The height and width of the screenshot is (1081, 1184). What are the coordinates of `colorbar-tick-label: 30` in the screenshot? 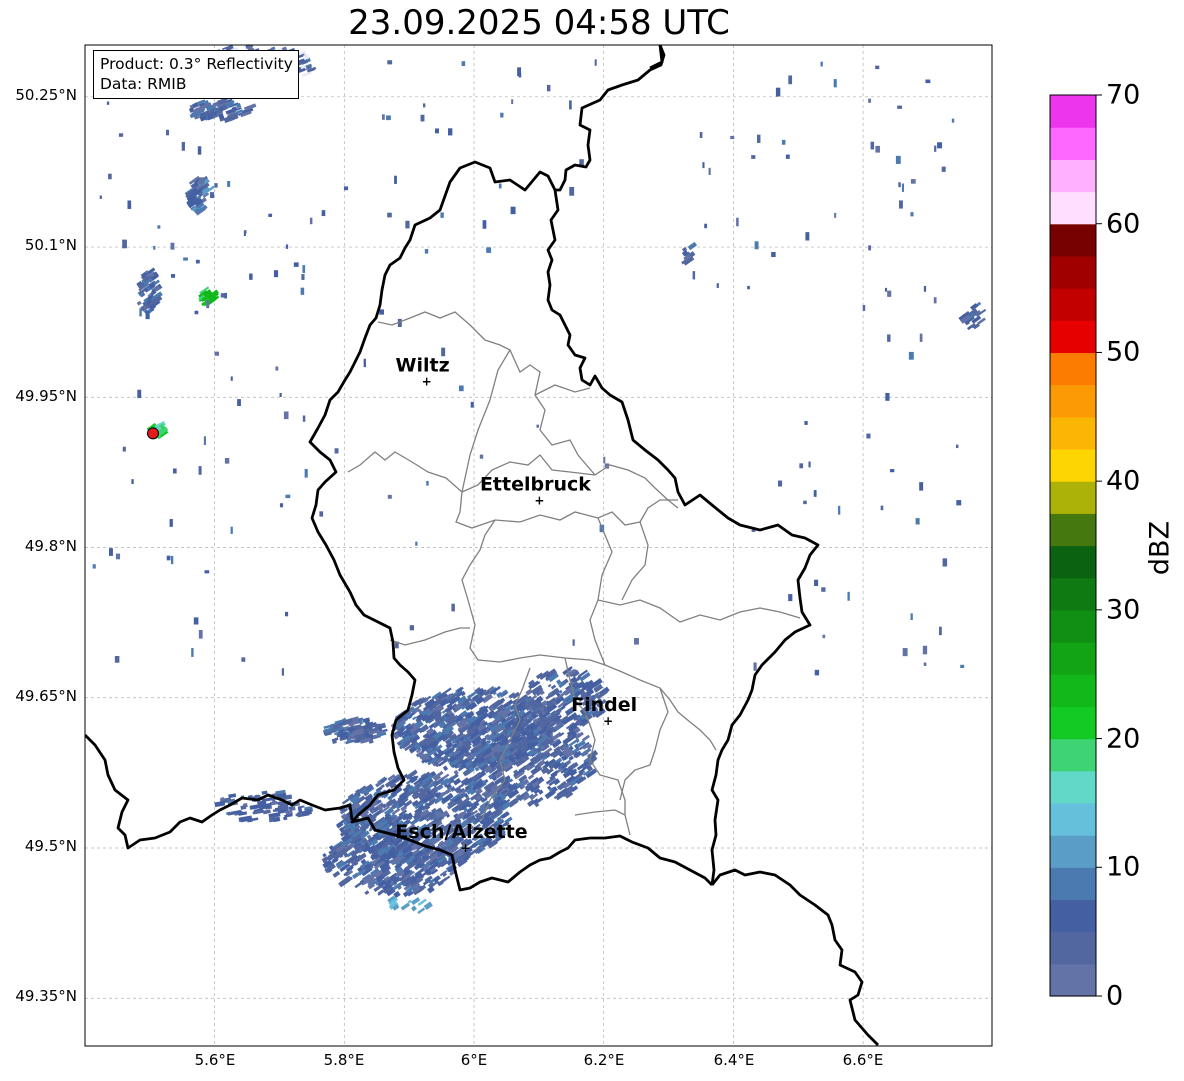 It's located at (1123, 610).